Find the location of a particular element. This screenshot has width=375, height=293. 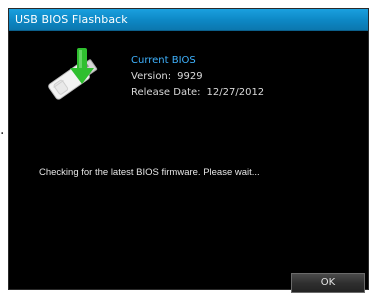

usb-flash-drive-icon is located at coordinates (72, 77).